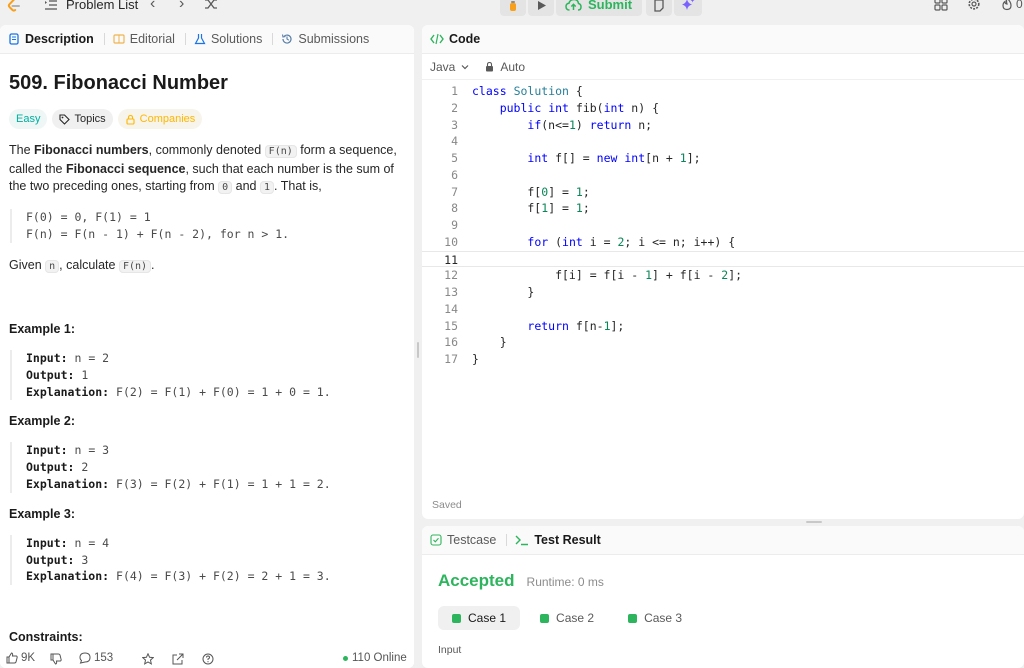  I want to click on tab-test-result: Test Result, so click(558, 540).